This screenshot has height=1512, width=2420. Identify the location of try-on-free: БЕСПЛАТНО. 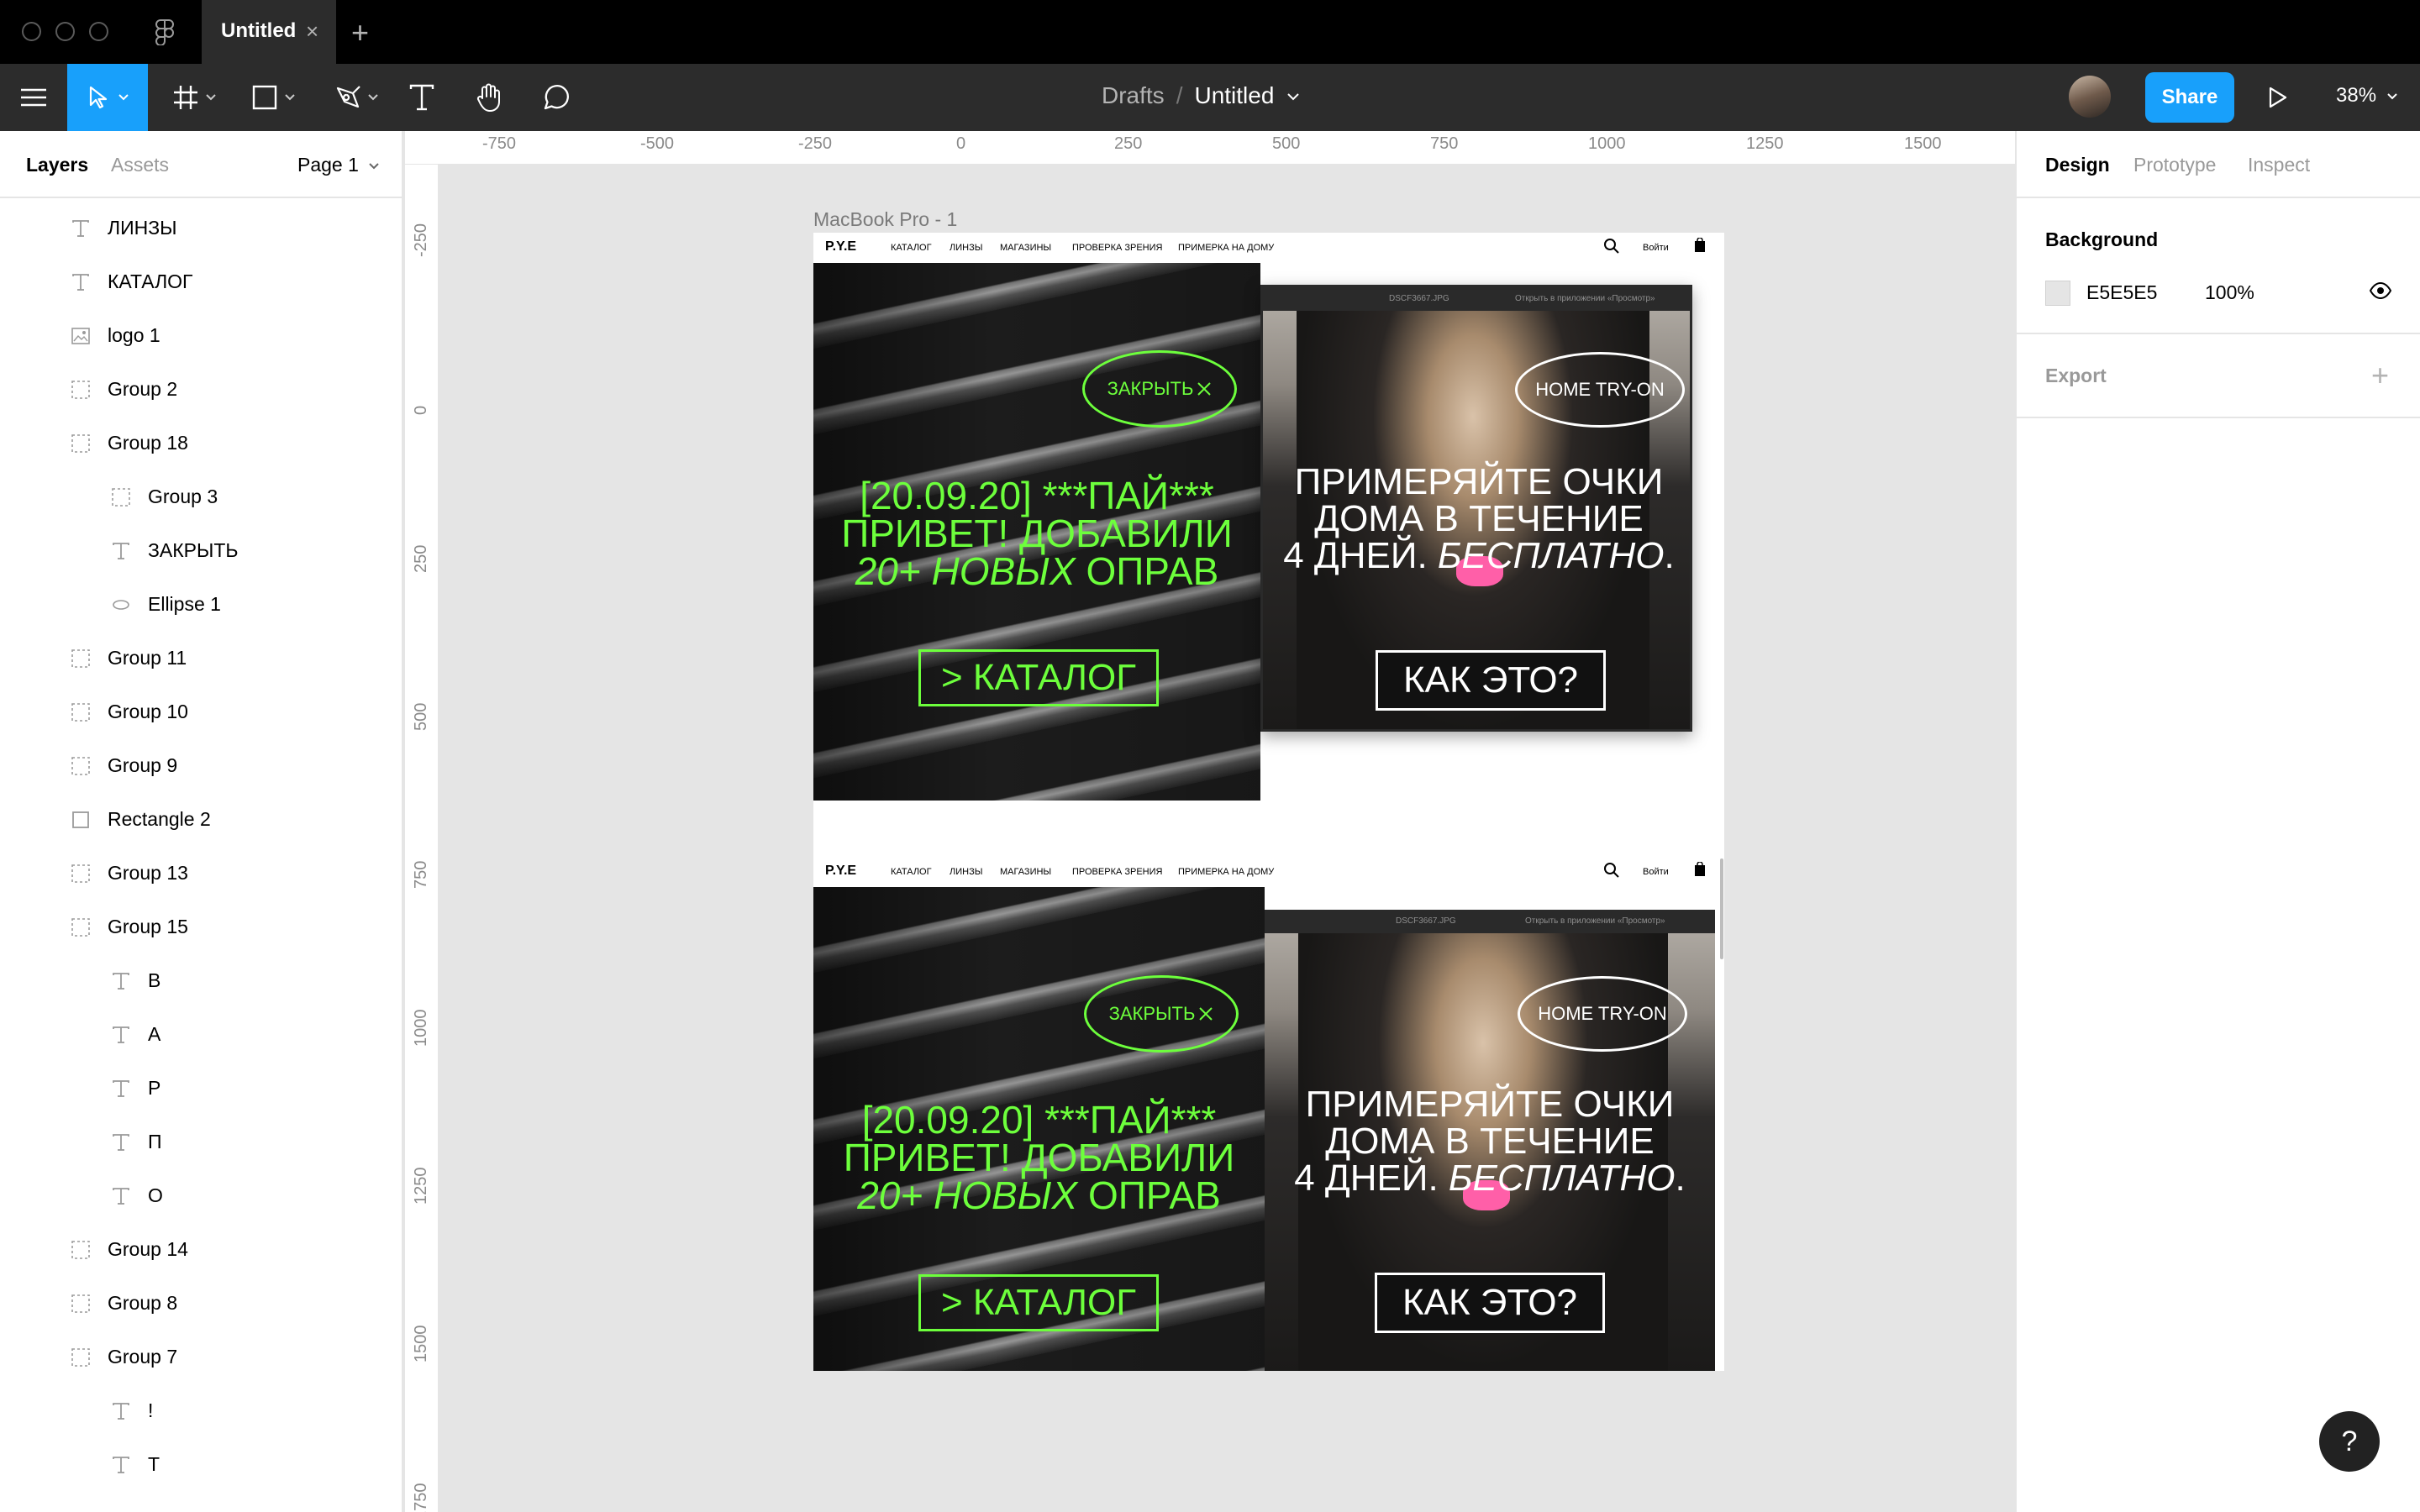
(1562, 1178).